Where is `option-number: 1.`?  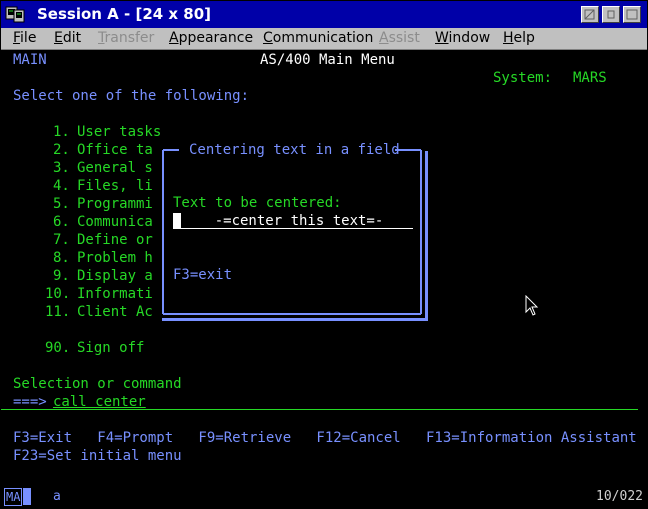
option-number: 1. is located at coordinates (61, 132).